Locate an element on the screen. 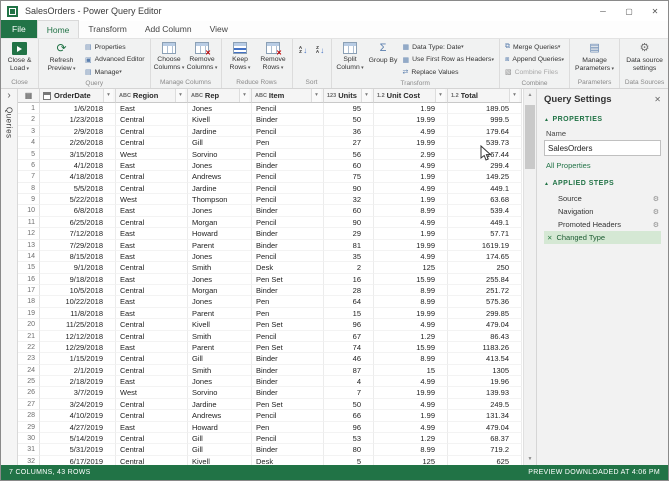 This screenshot has height=481, width=669. grid-cell: 90 is located at coordinates (349, 188).